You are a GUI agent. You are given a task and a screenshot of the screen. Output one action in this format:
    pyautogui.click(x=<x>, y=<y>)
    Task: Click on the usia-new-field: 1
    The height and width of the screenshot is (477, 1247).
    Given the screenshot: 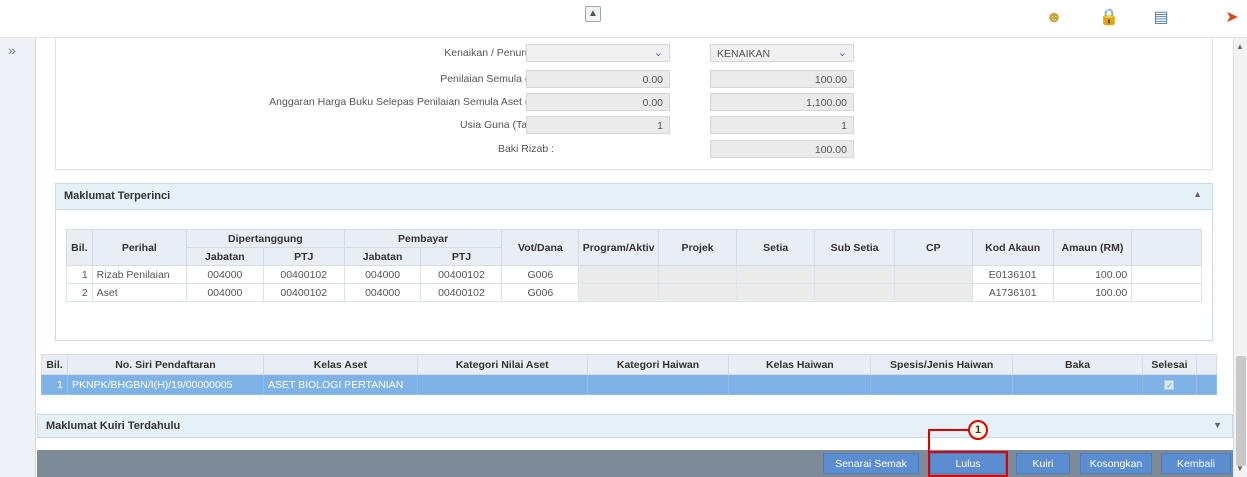 What is the action you would take?
    pyautogui.click(x=782, y=125)
    